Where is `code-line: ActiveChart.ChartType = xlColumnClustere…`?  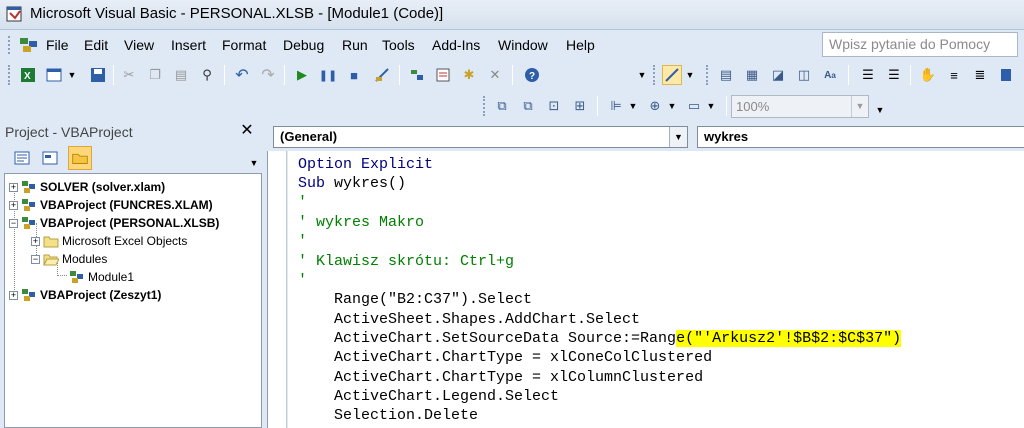
code-line: ActiveChart.ChartType = xlColumnClustere… is located at coordinates (500, 377).